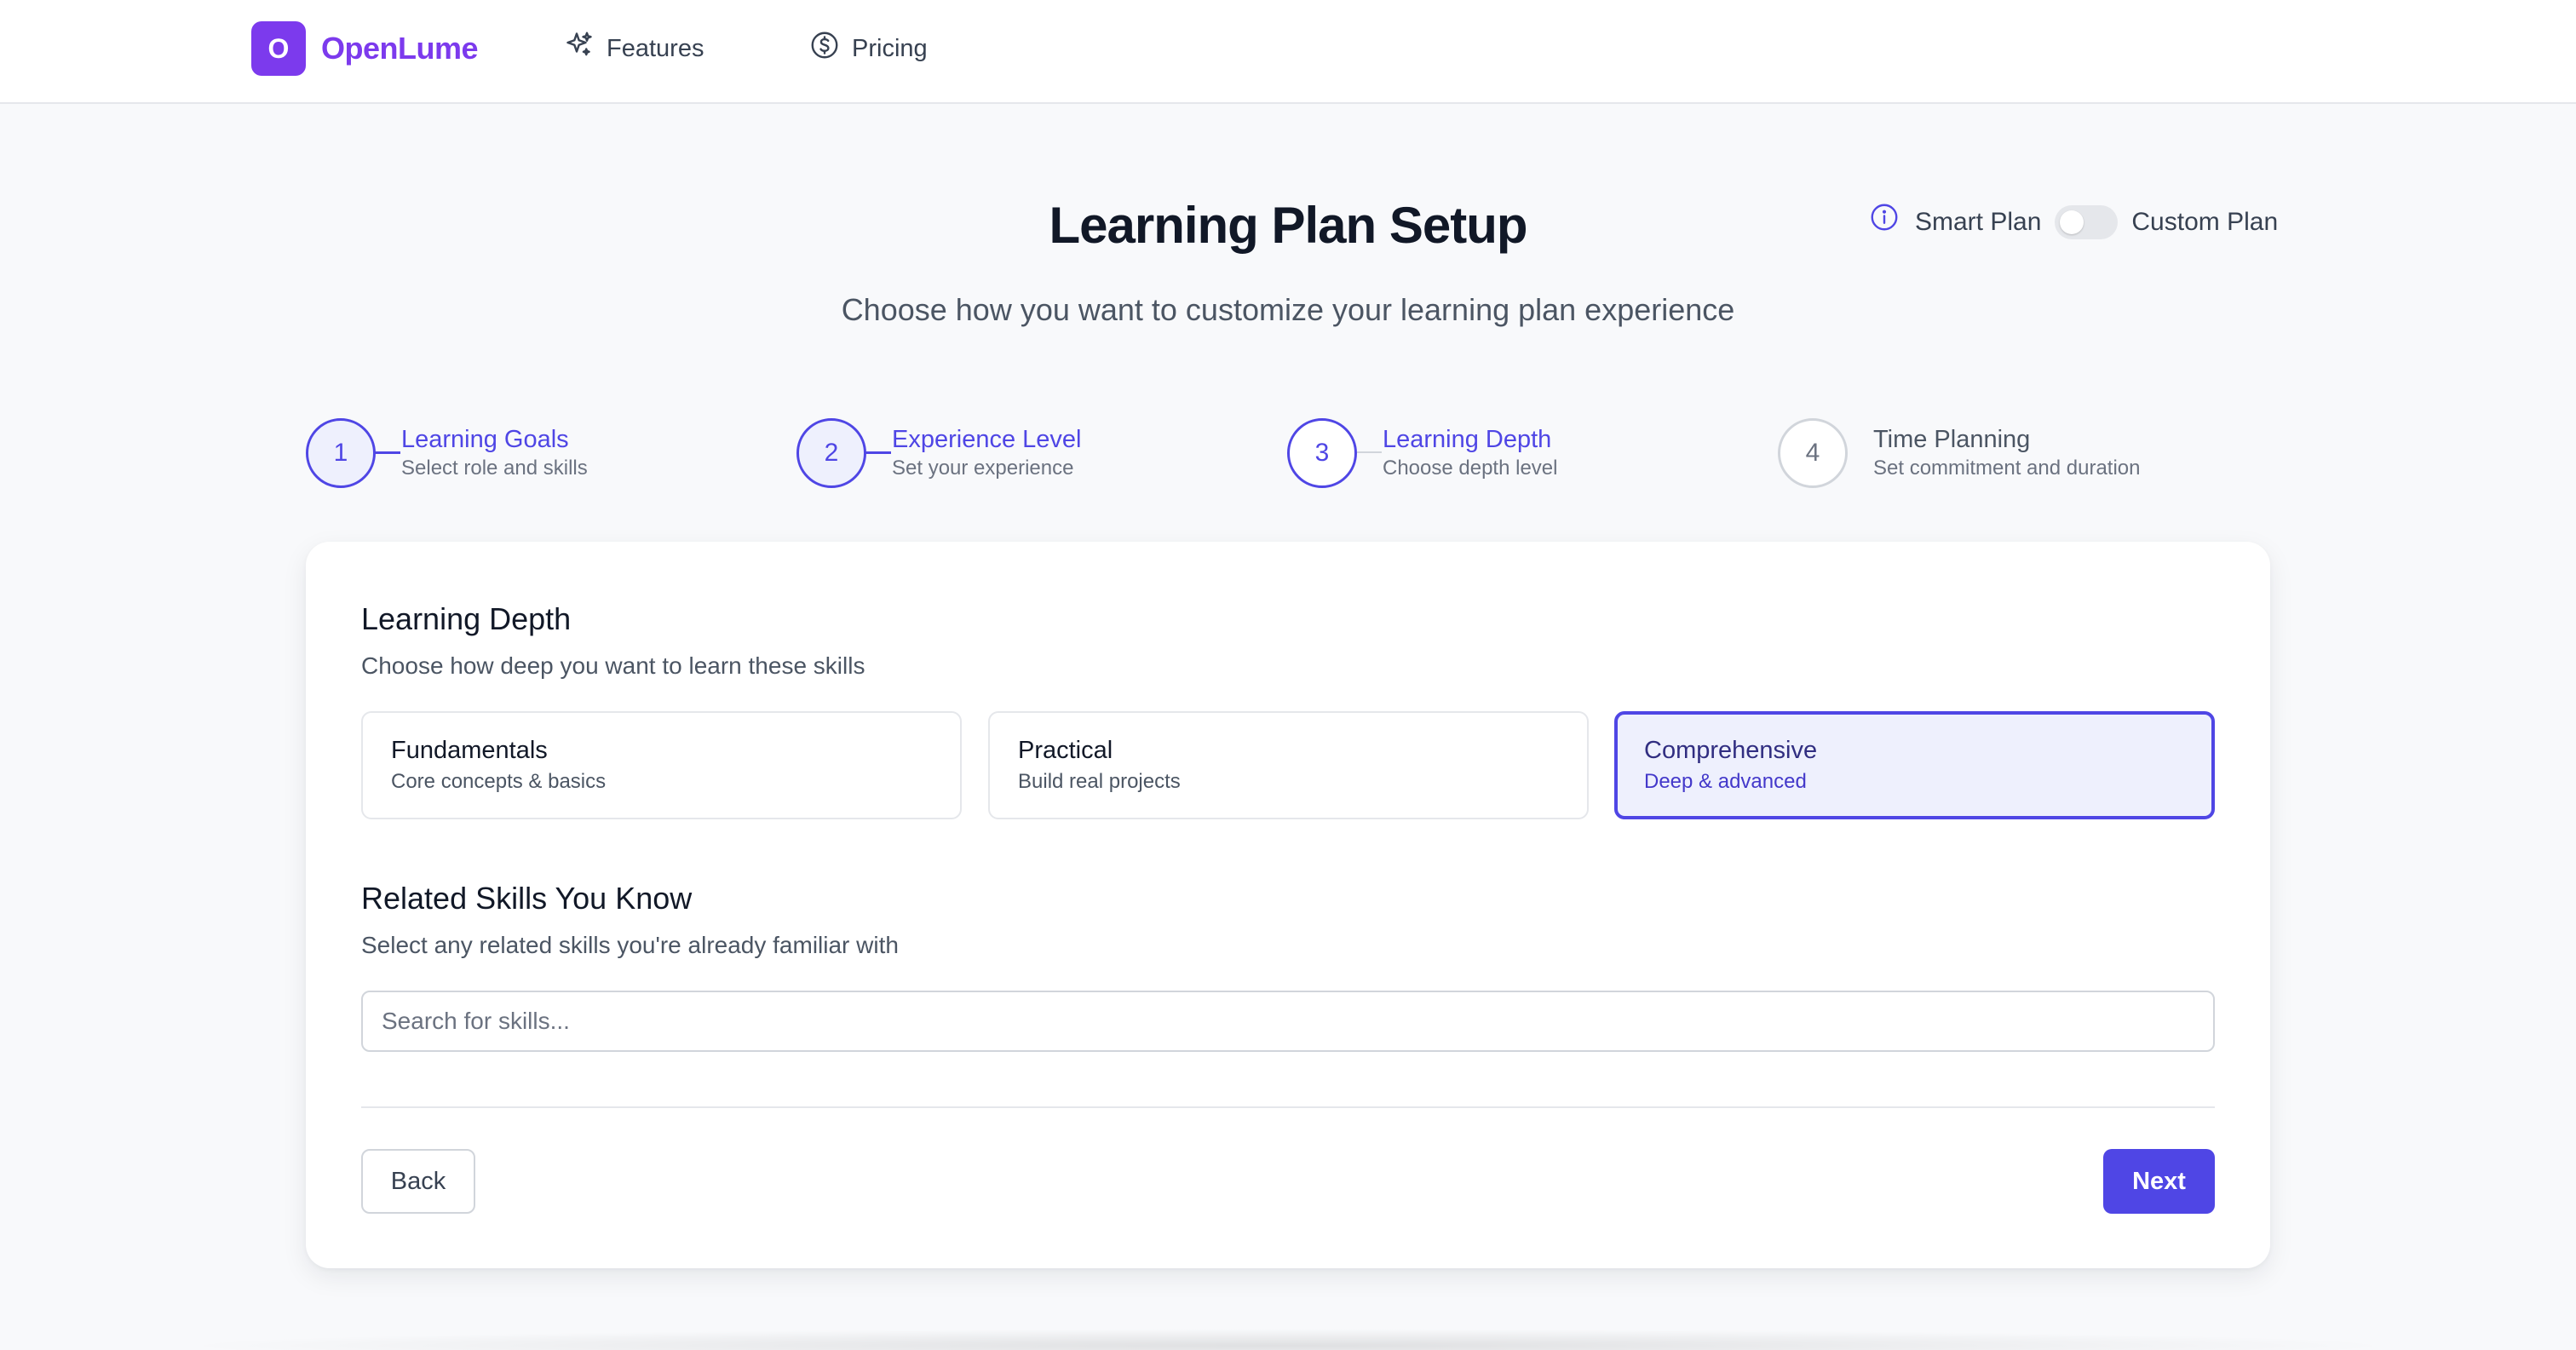 The height and width of the screenshot is (1350, 2576). What do you see at coordinates (1288, 765) in the screenshot?
I see `depth-option-practical: Practical Build real projects` at bounding box center [1288, 765].